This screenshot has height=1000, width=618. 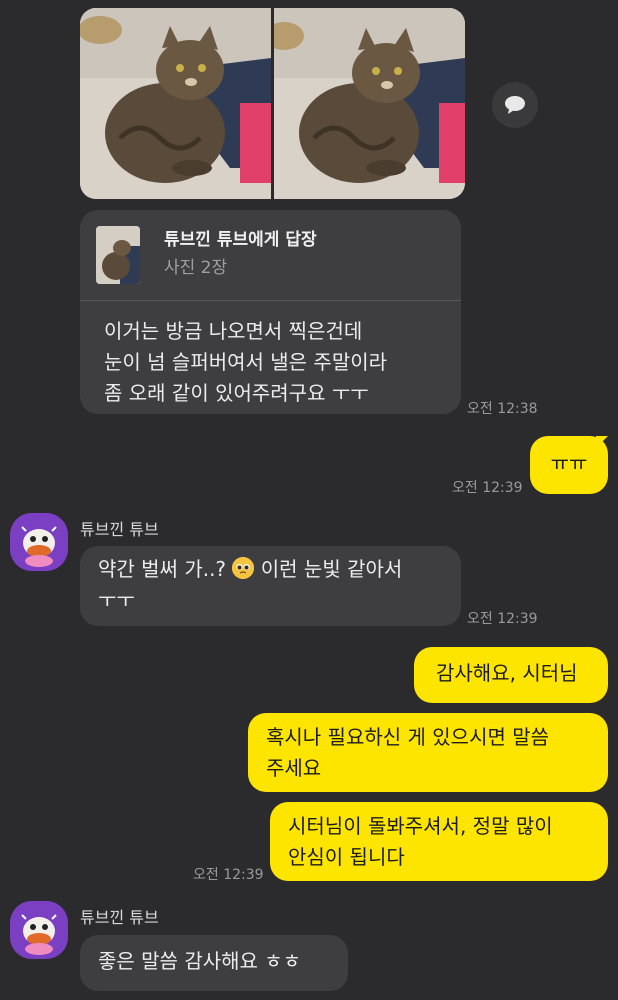 I want to click on message-text-part: 약간 벌써 가..?, so click(x=165, y=569).